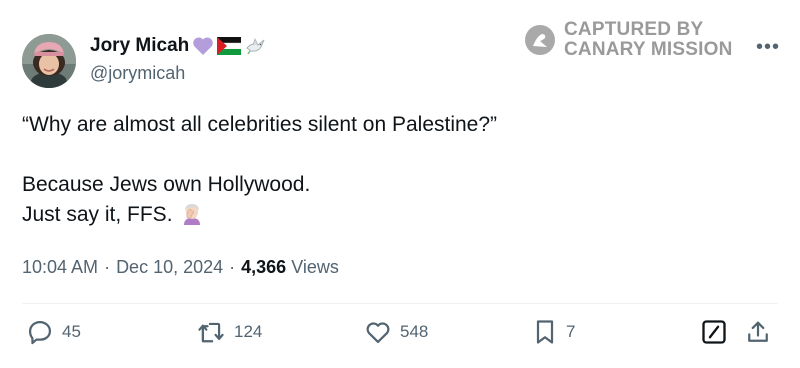  I want to click on like-button: 548, so click(396, 332).